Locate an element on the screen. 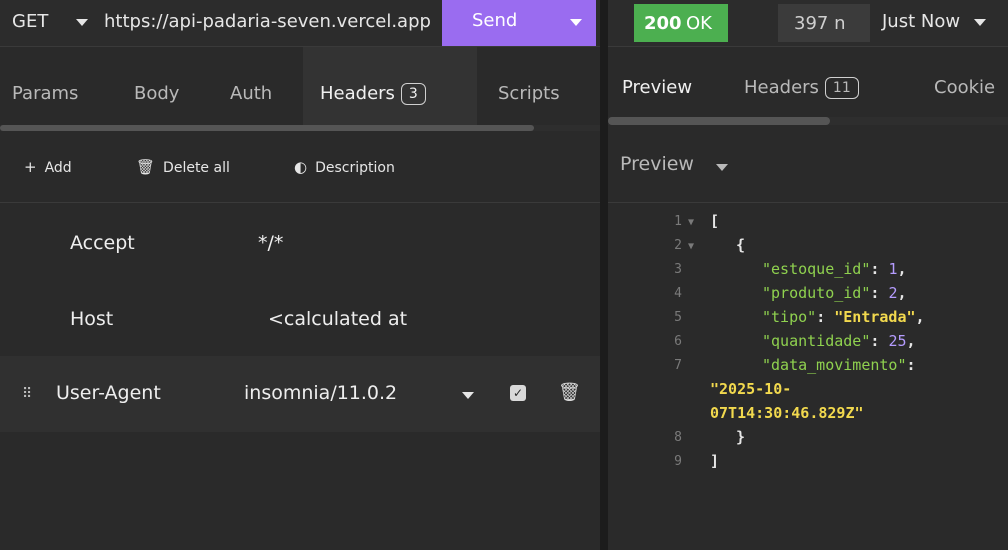  method-chevron-down-icon is located at coordinates (82, 22).